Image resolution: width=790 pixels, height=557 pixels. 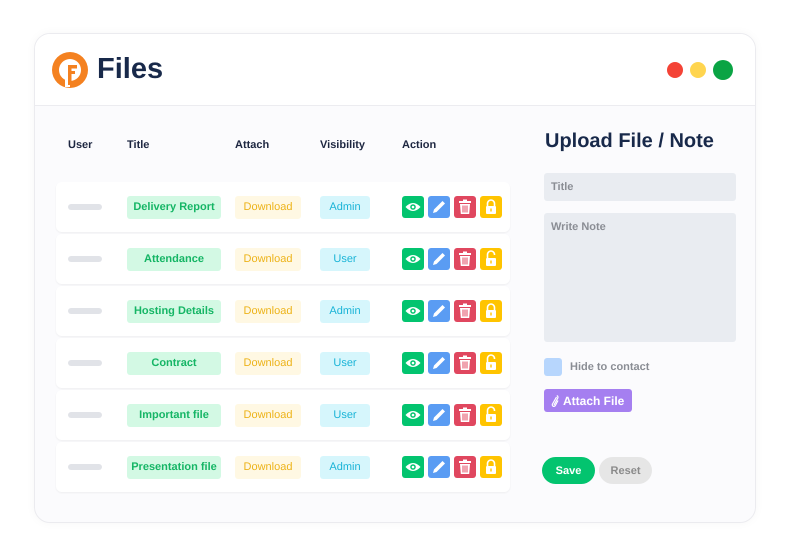 What do you see at coordinates (80, 145) in the screenshot?
I see `column-header: User` at bounding box center [80, 145].